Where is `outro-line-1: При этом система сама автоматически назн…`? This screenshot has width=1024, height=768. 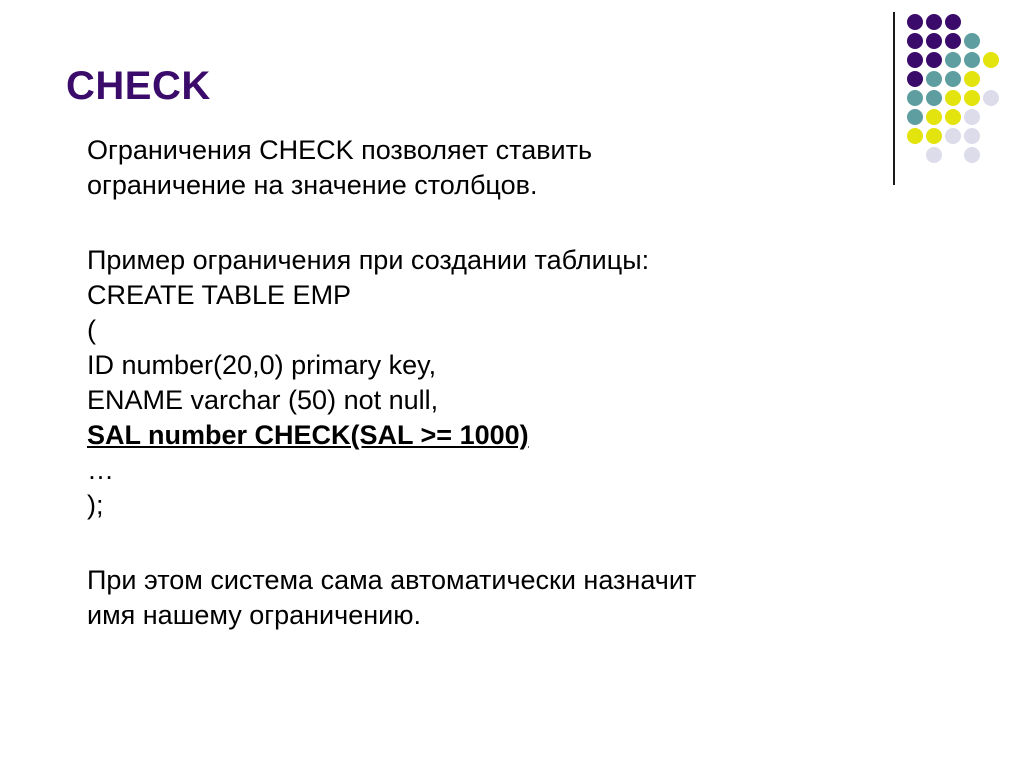
outro-line-1: При этом система сама автоматически назн… is located at coordinates (392, 580).